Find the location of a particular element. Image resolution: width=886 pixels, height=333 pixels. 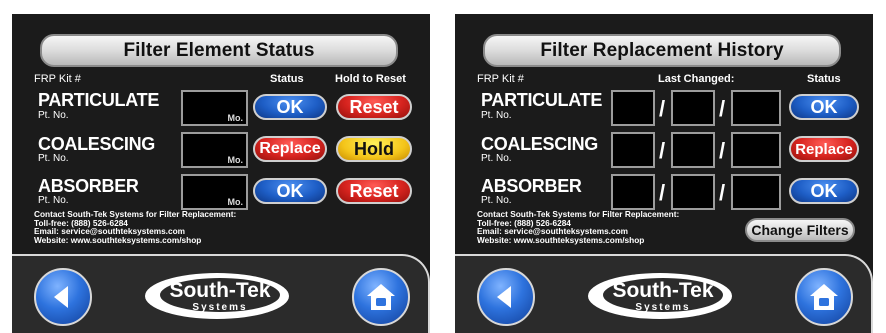

reset-button-absorber: Reset is located at coordinates (374, 191).